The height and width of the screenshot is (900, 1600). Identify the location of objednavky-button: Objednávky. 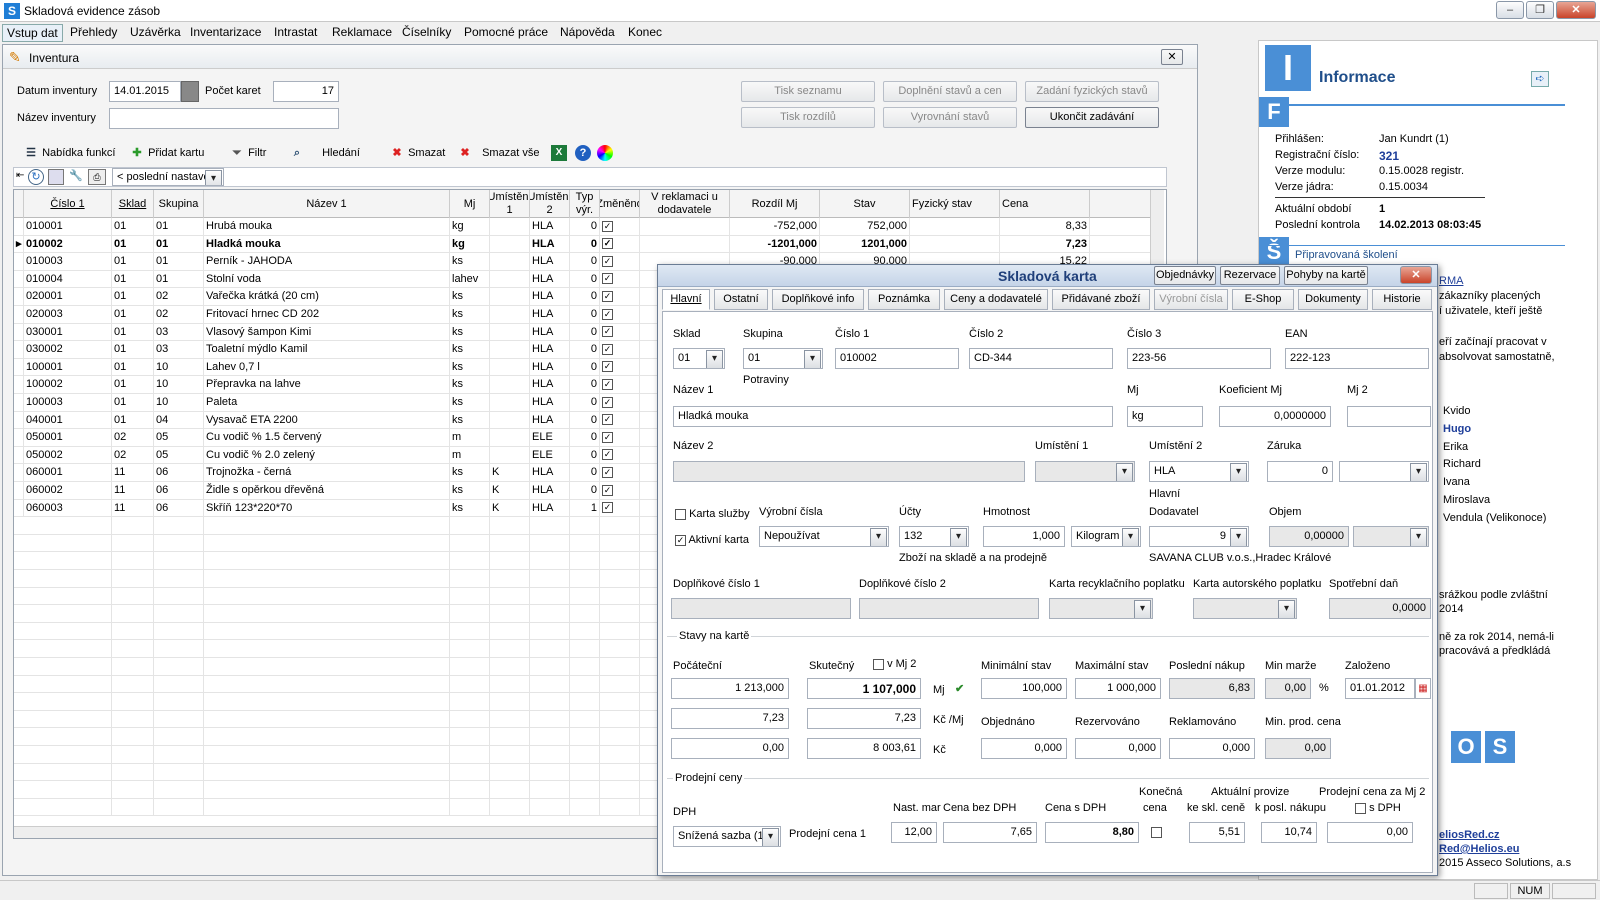
(1185, 275).